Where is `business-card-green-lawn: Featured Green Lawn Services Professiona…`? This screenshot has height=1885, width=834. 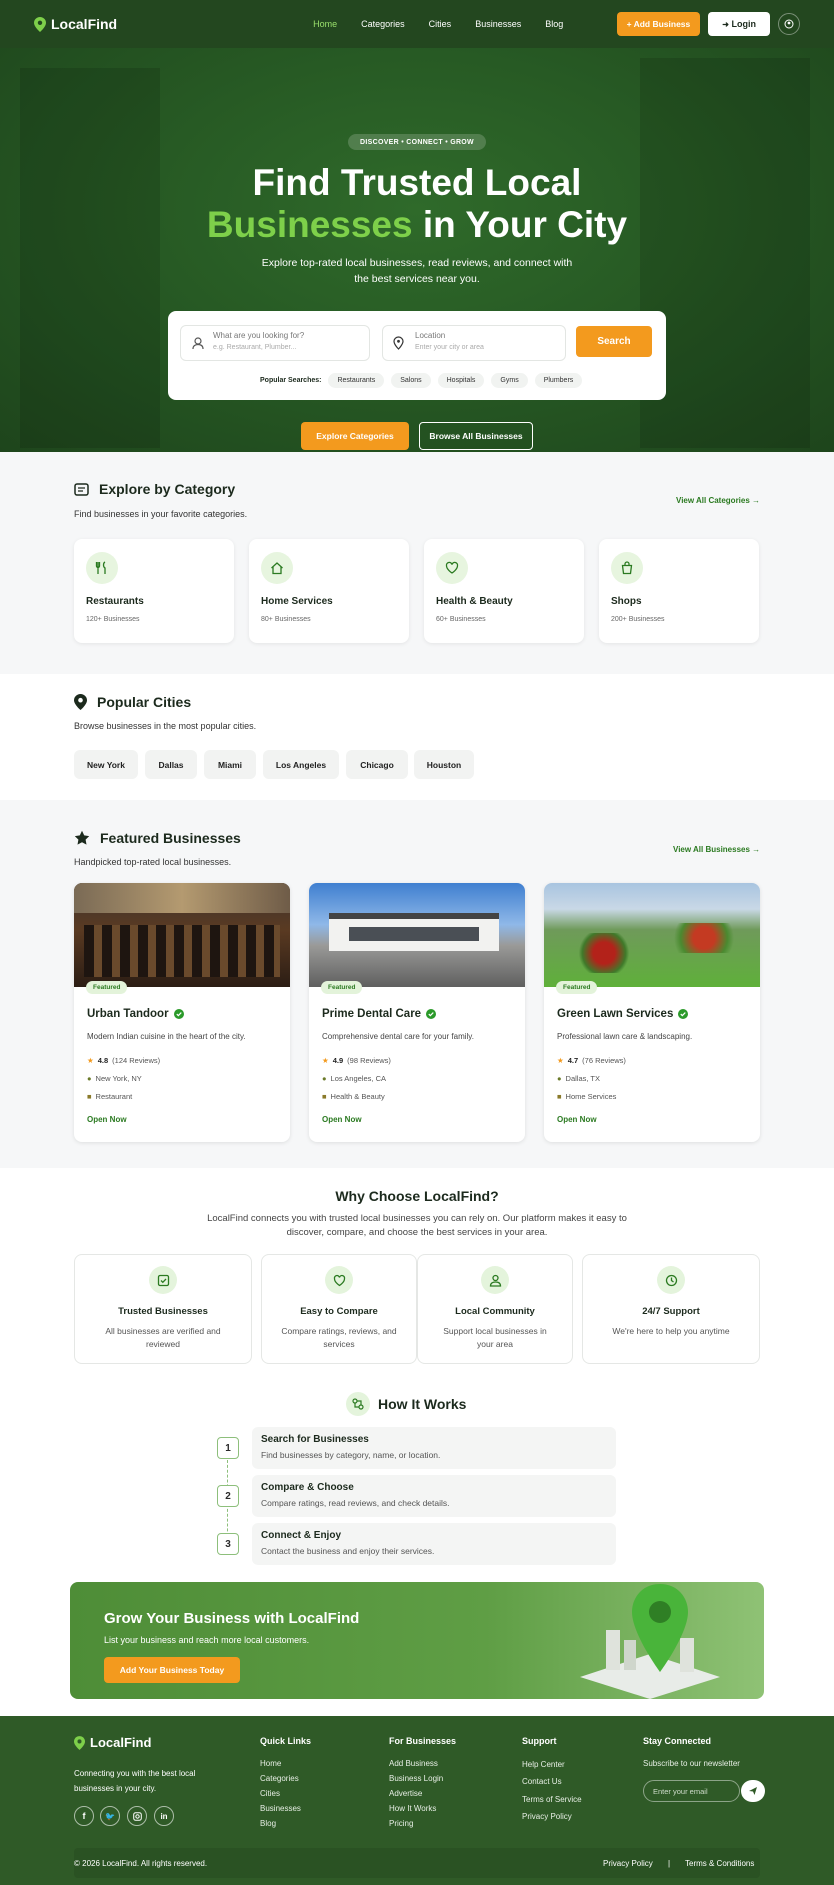
business-card-green-lawn: Featured Green Lawn Services Professiona… is located at coordinates (652, 1012).